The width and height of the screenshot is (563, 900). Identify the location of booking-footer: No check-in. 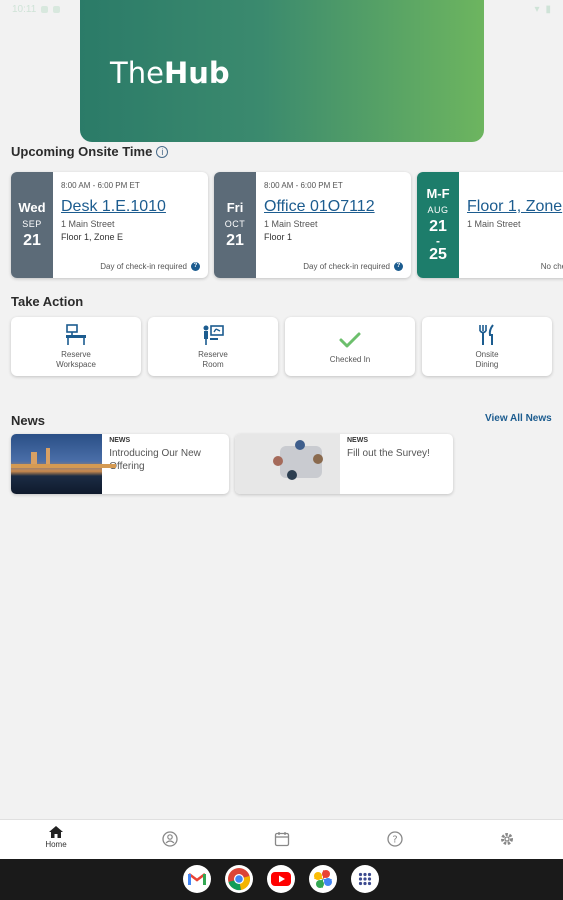
(552, 266).